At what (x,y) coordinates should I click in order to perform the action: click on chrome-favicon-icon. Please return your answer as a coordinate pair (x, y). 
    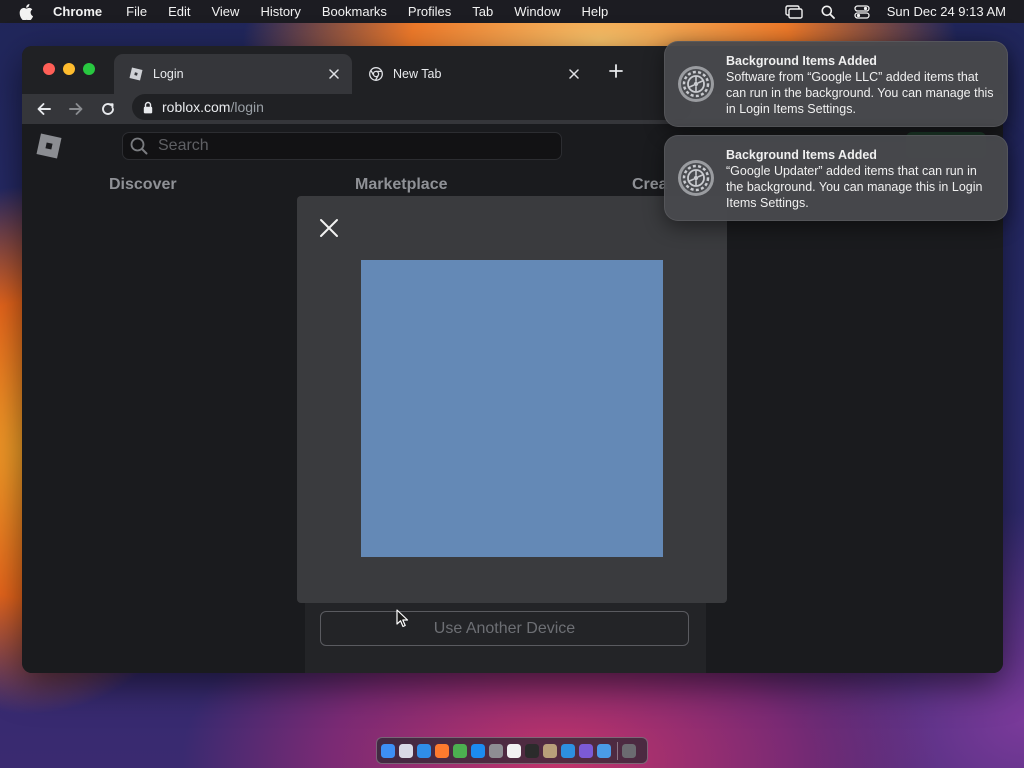
    Looking at the image, I should click on (376, 74).